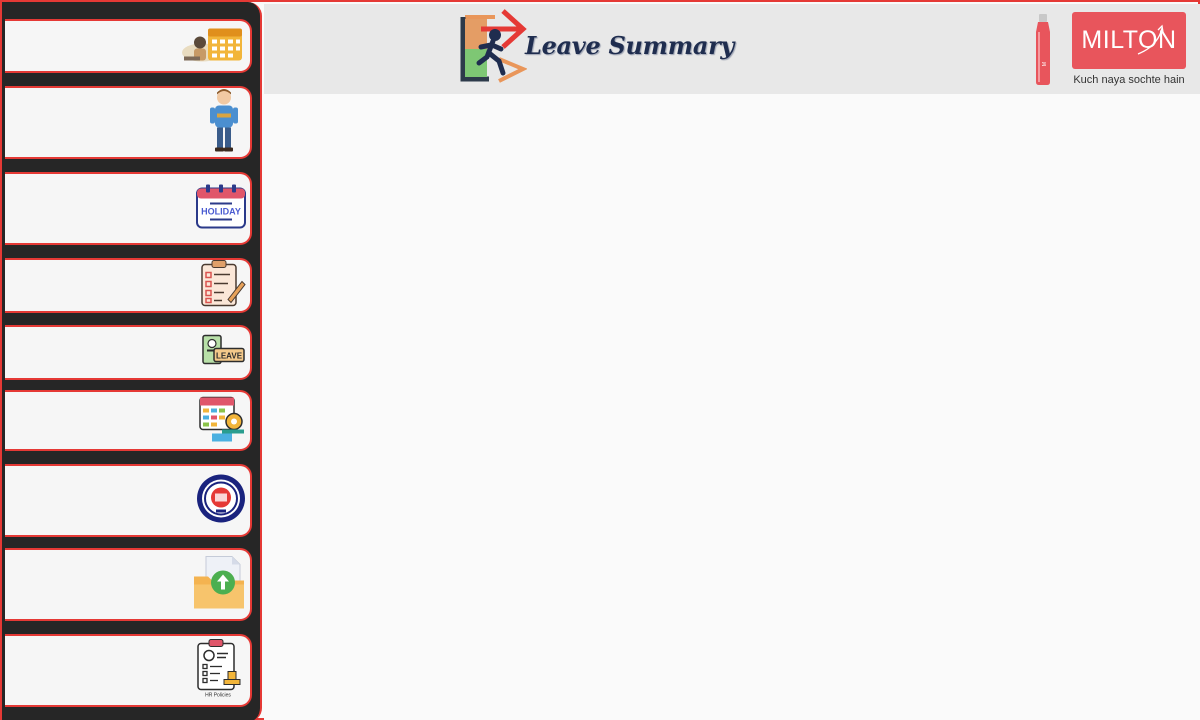 The image size is (1200, 720). What do you see at coordinates (128, 670) in the screenshot?
I see `sidebar-item-hr-policies: HR Policies` at bounding box center [128, 670].